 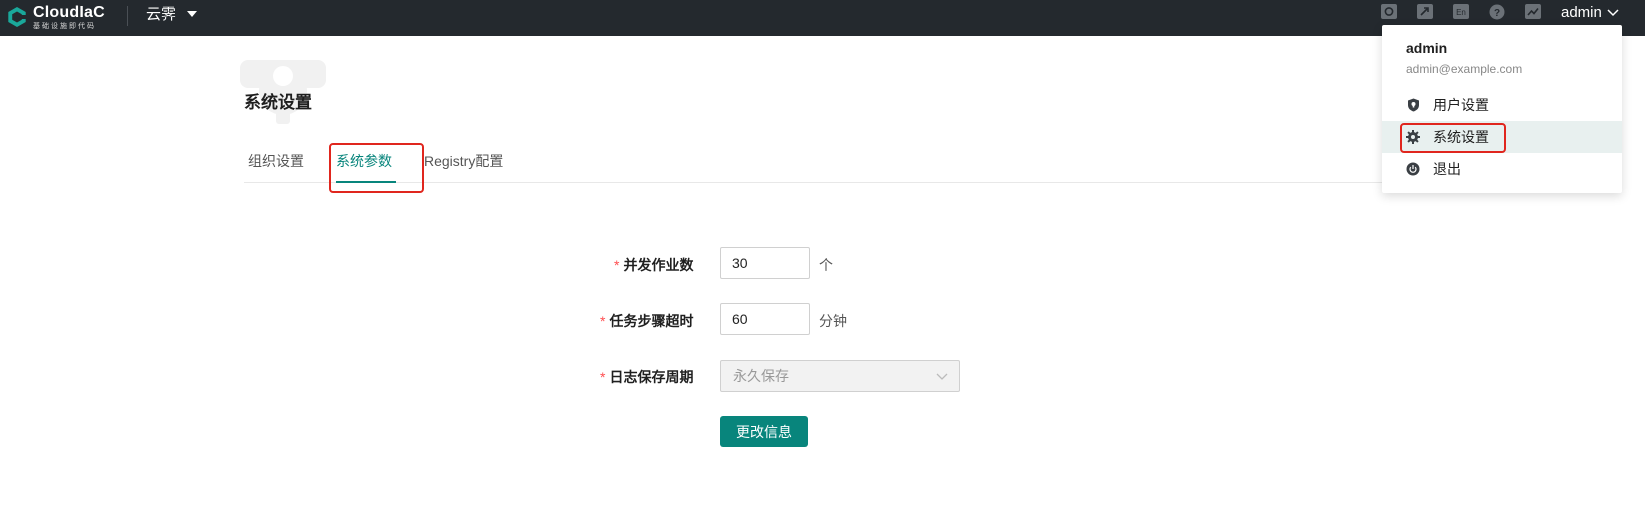 I want to click on log-retention-label: * 日志保存周期, so click(x=646, y=377).